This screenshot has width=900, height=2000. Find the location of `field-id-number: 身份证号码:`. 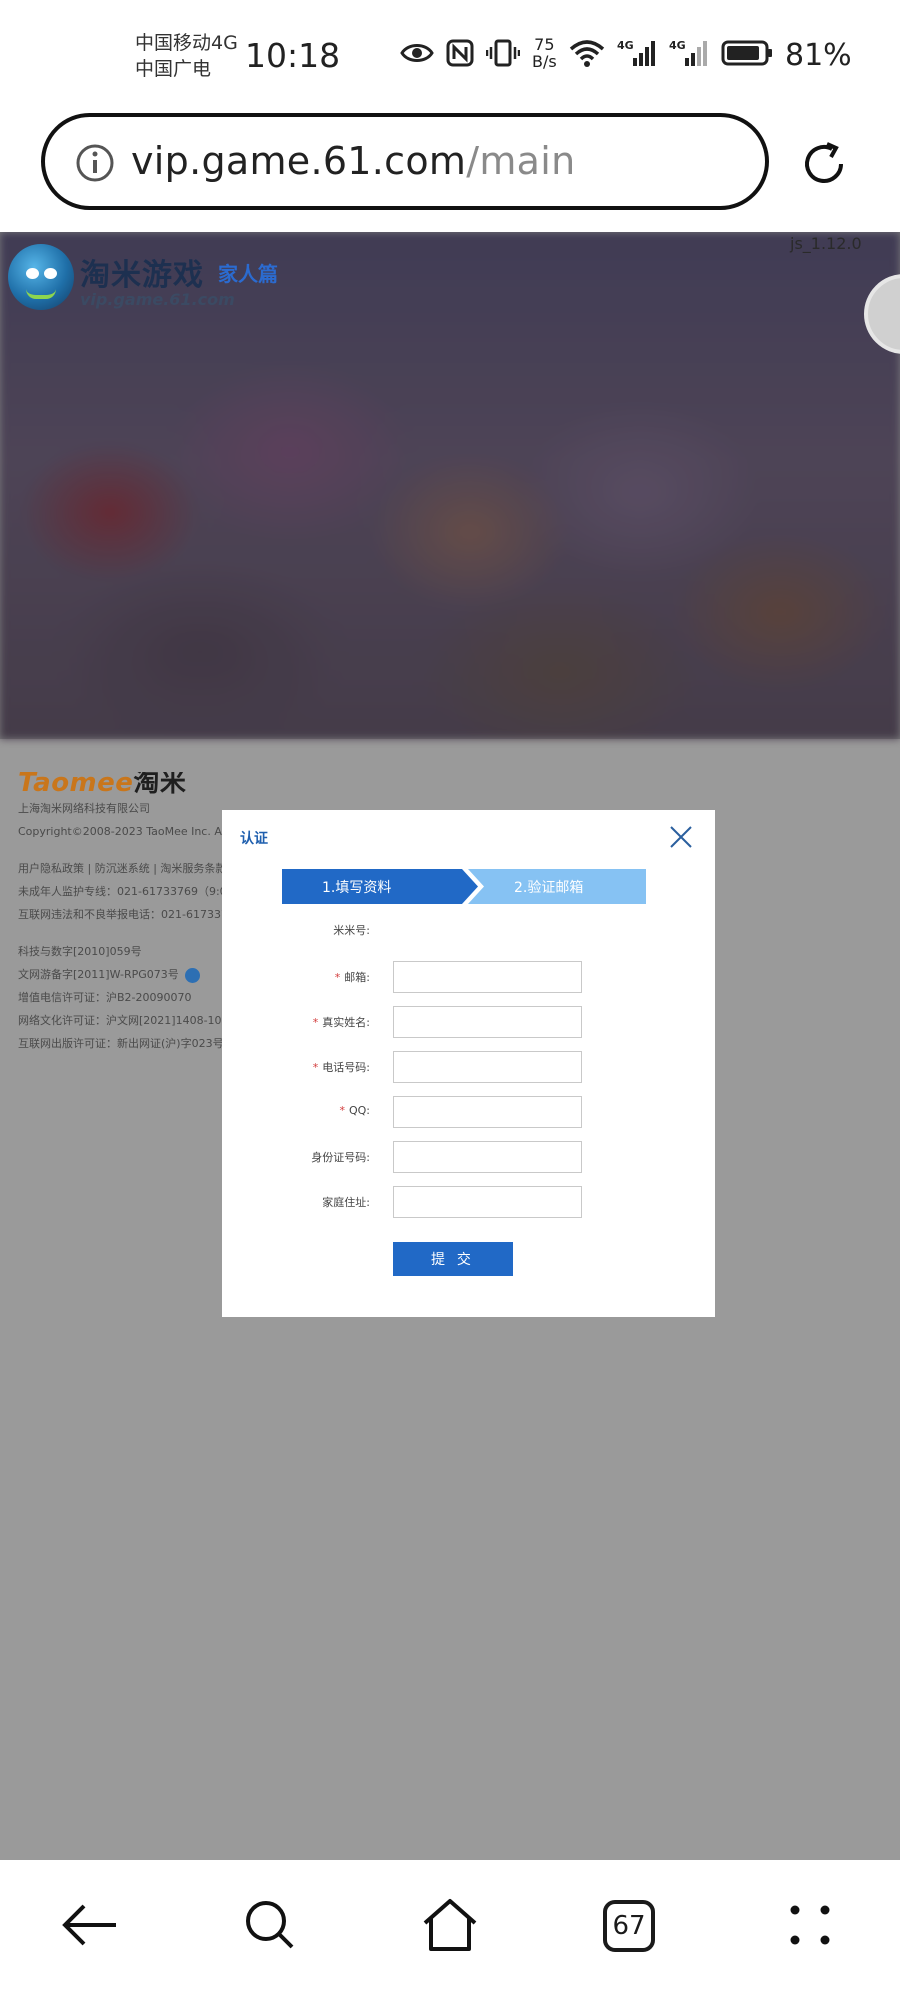

field-id-number: 身份证号码: is located at coordinates (468, 1157).